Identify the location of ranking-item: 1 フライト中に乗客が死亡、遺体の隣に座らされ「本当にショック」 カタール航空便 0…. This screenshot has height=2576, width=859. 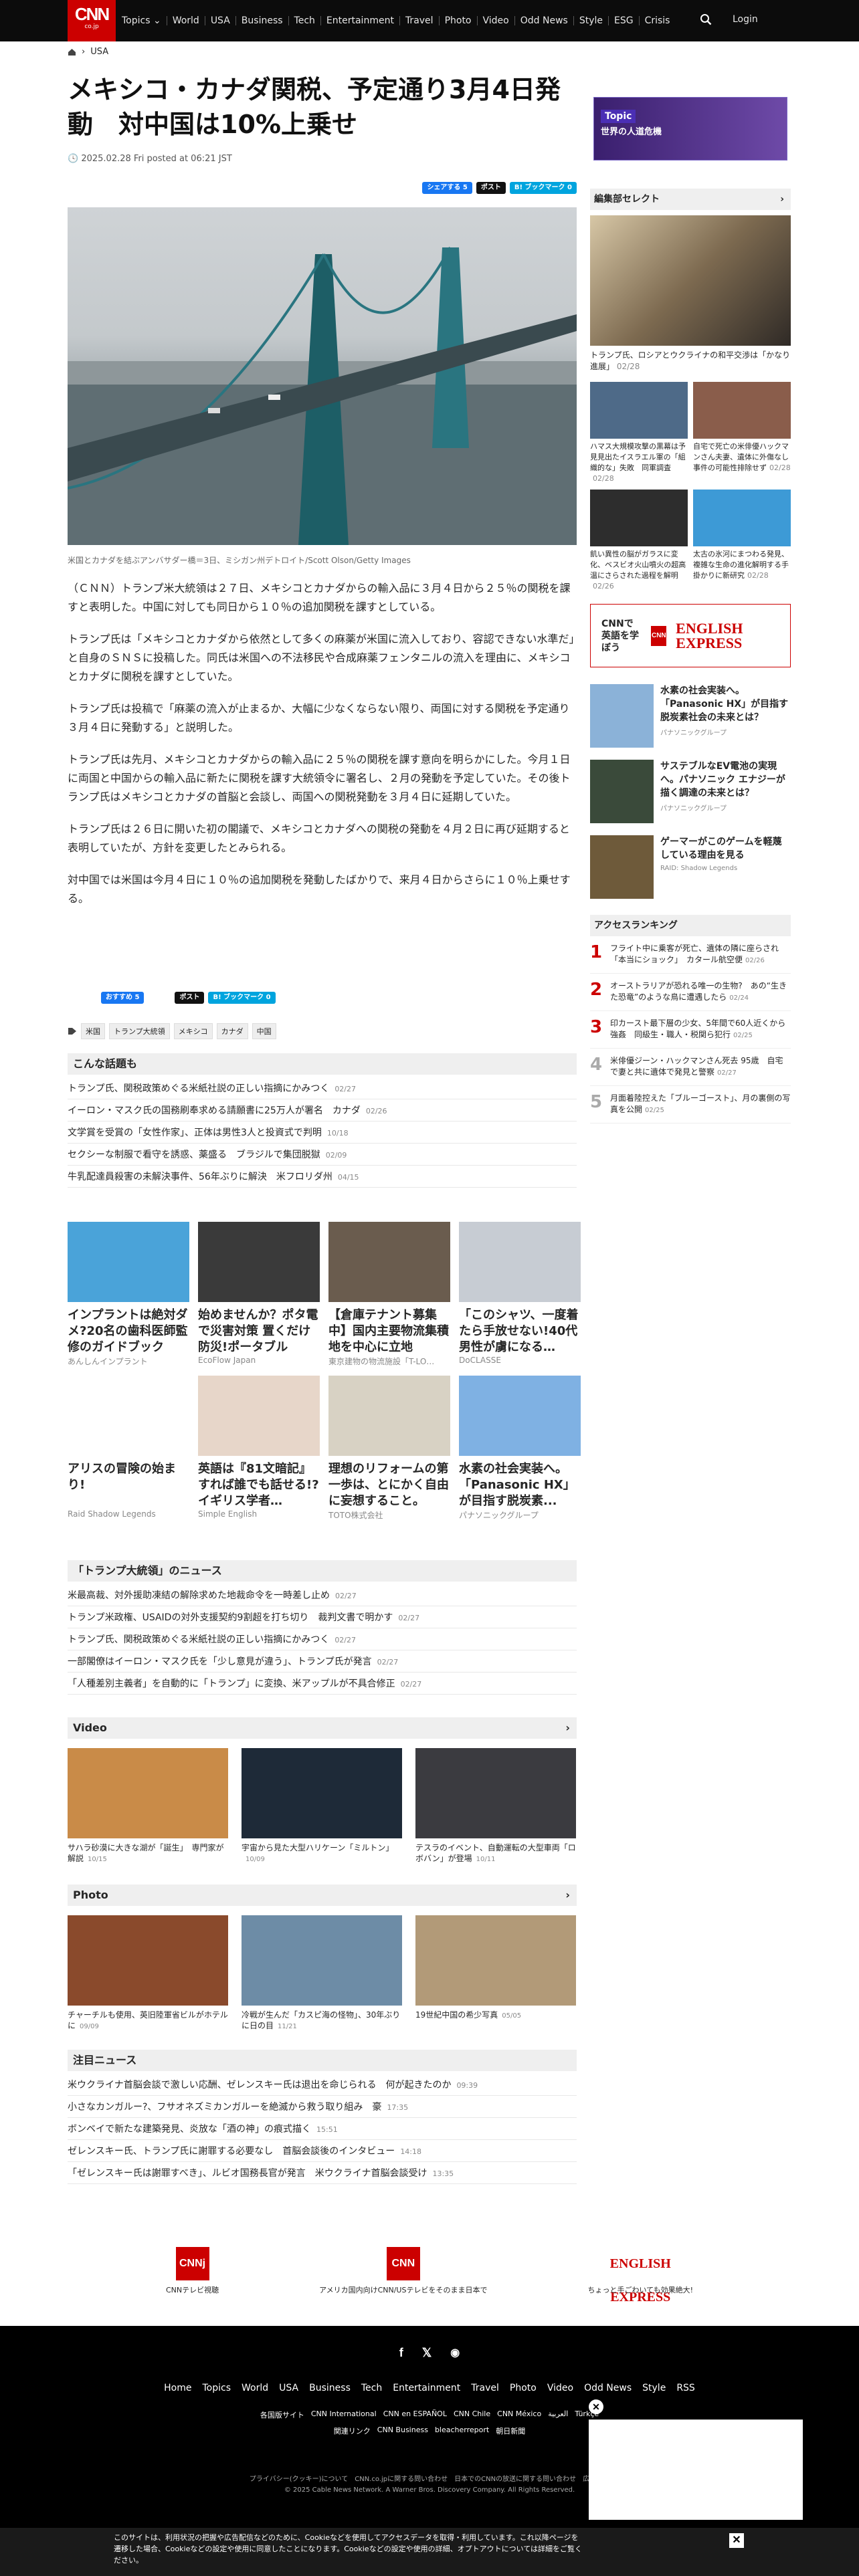
(691, 955).